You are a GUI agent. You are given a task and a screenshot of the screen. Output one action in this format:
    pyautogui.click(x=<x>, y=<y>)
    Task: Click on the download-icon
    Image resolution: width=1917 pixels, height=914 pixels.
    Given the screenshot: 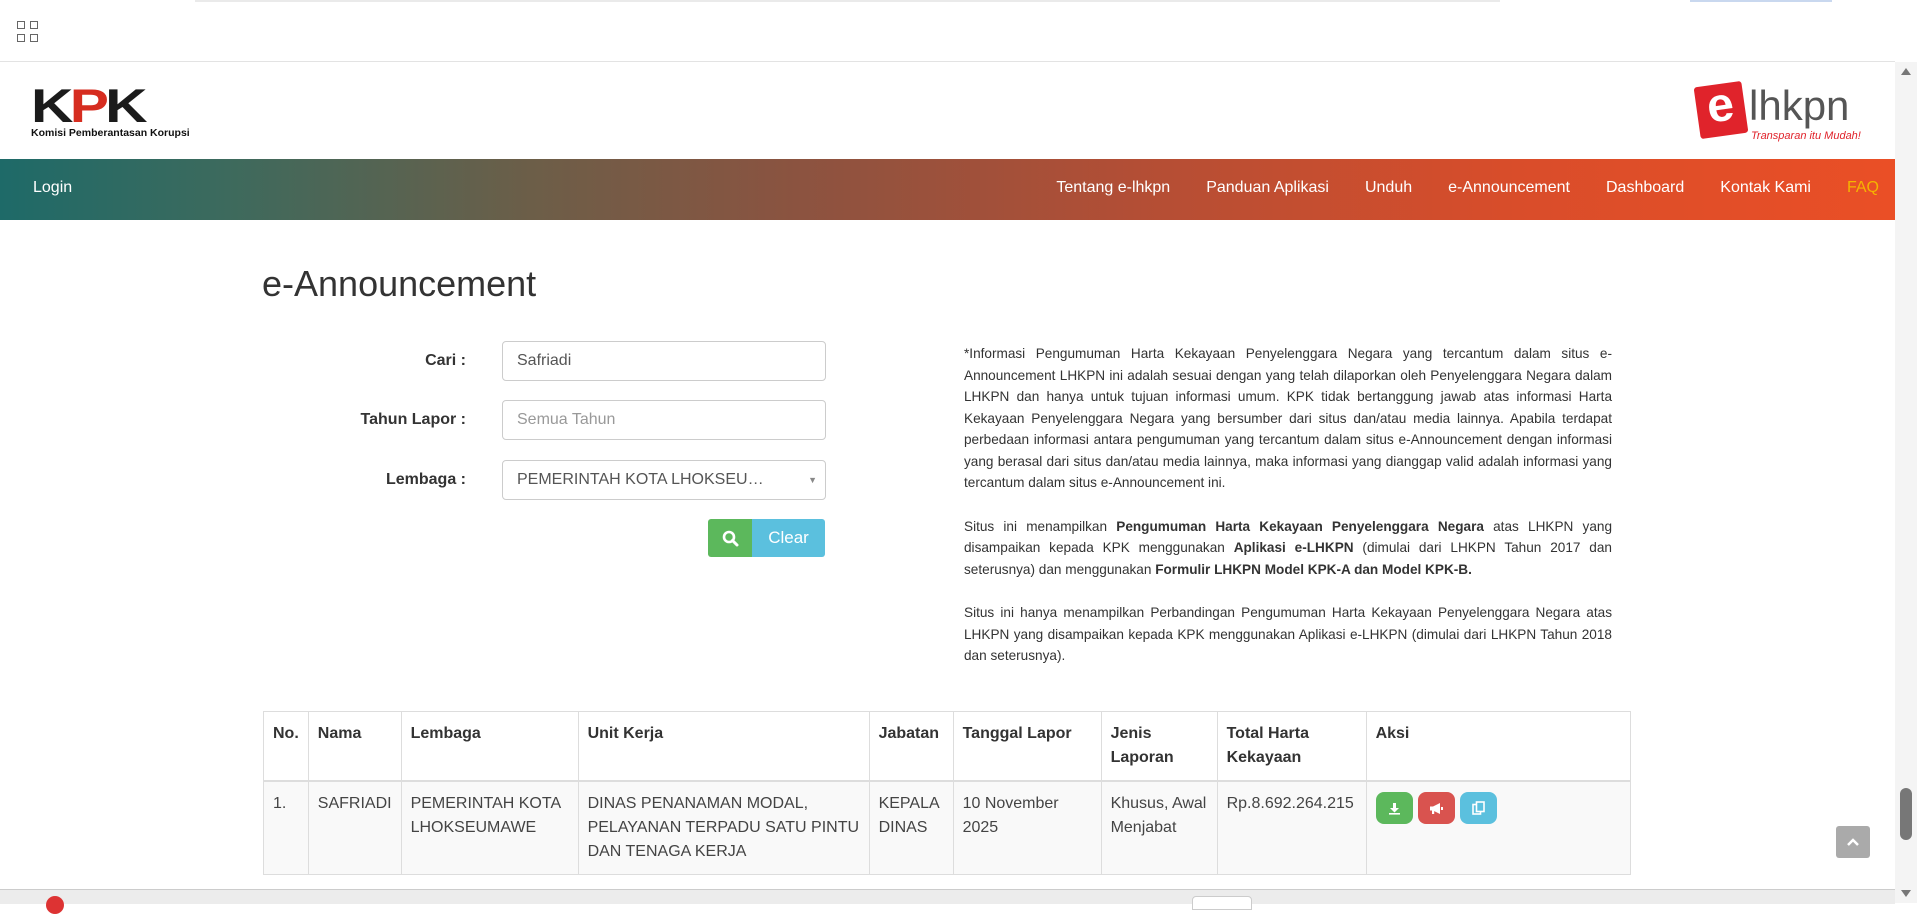 What is the action you would take?
    pyautogui.click(x=1394, y=808)
    